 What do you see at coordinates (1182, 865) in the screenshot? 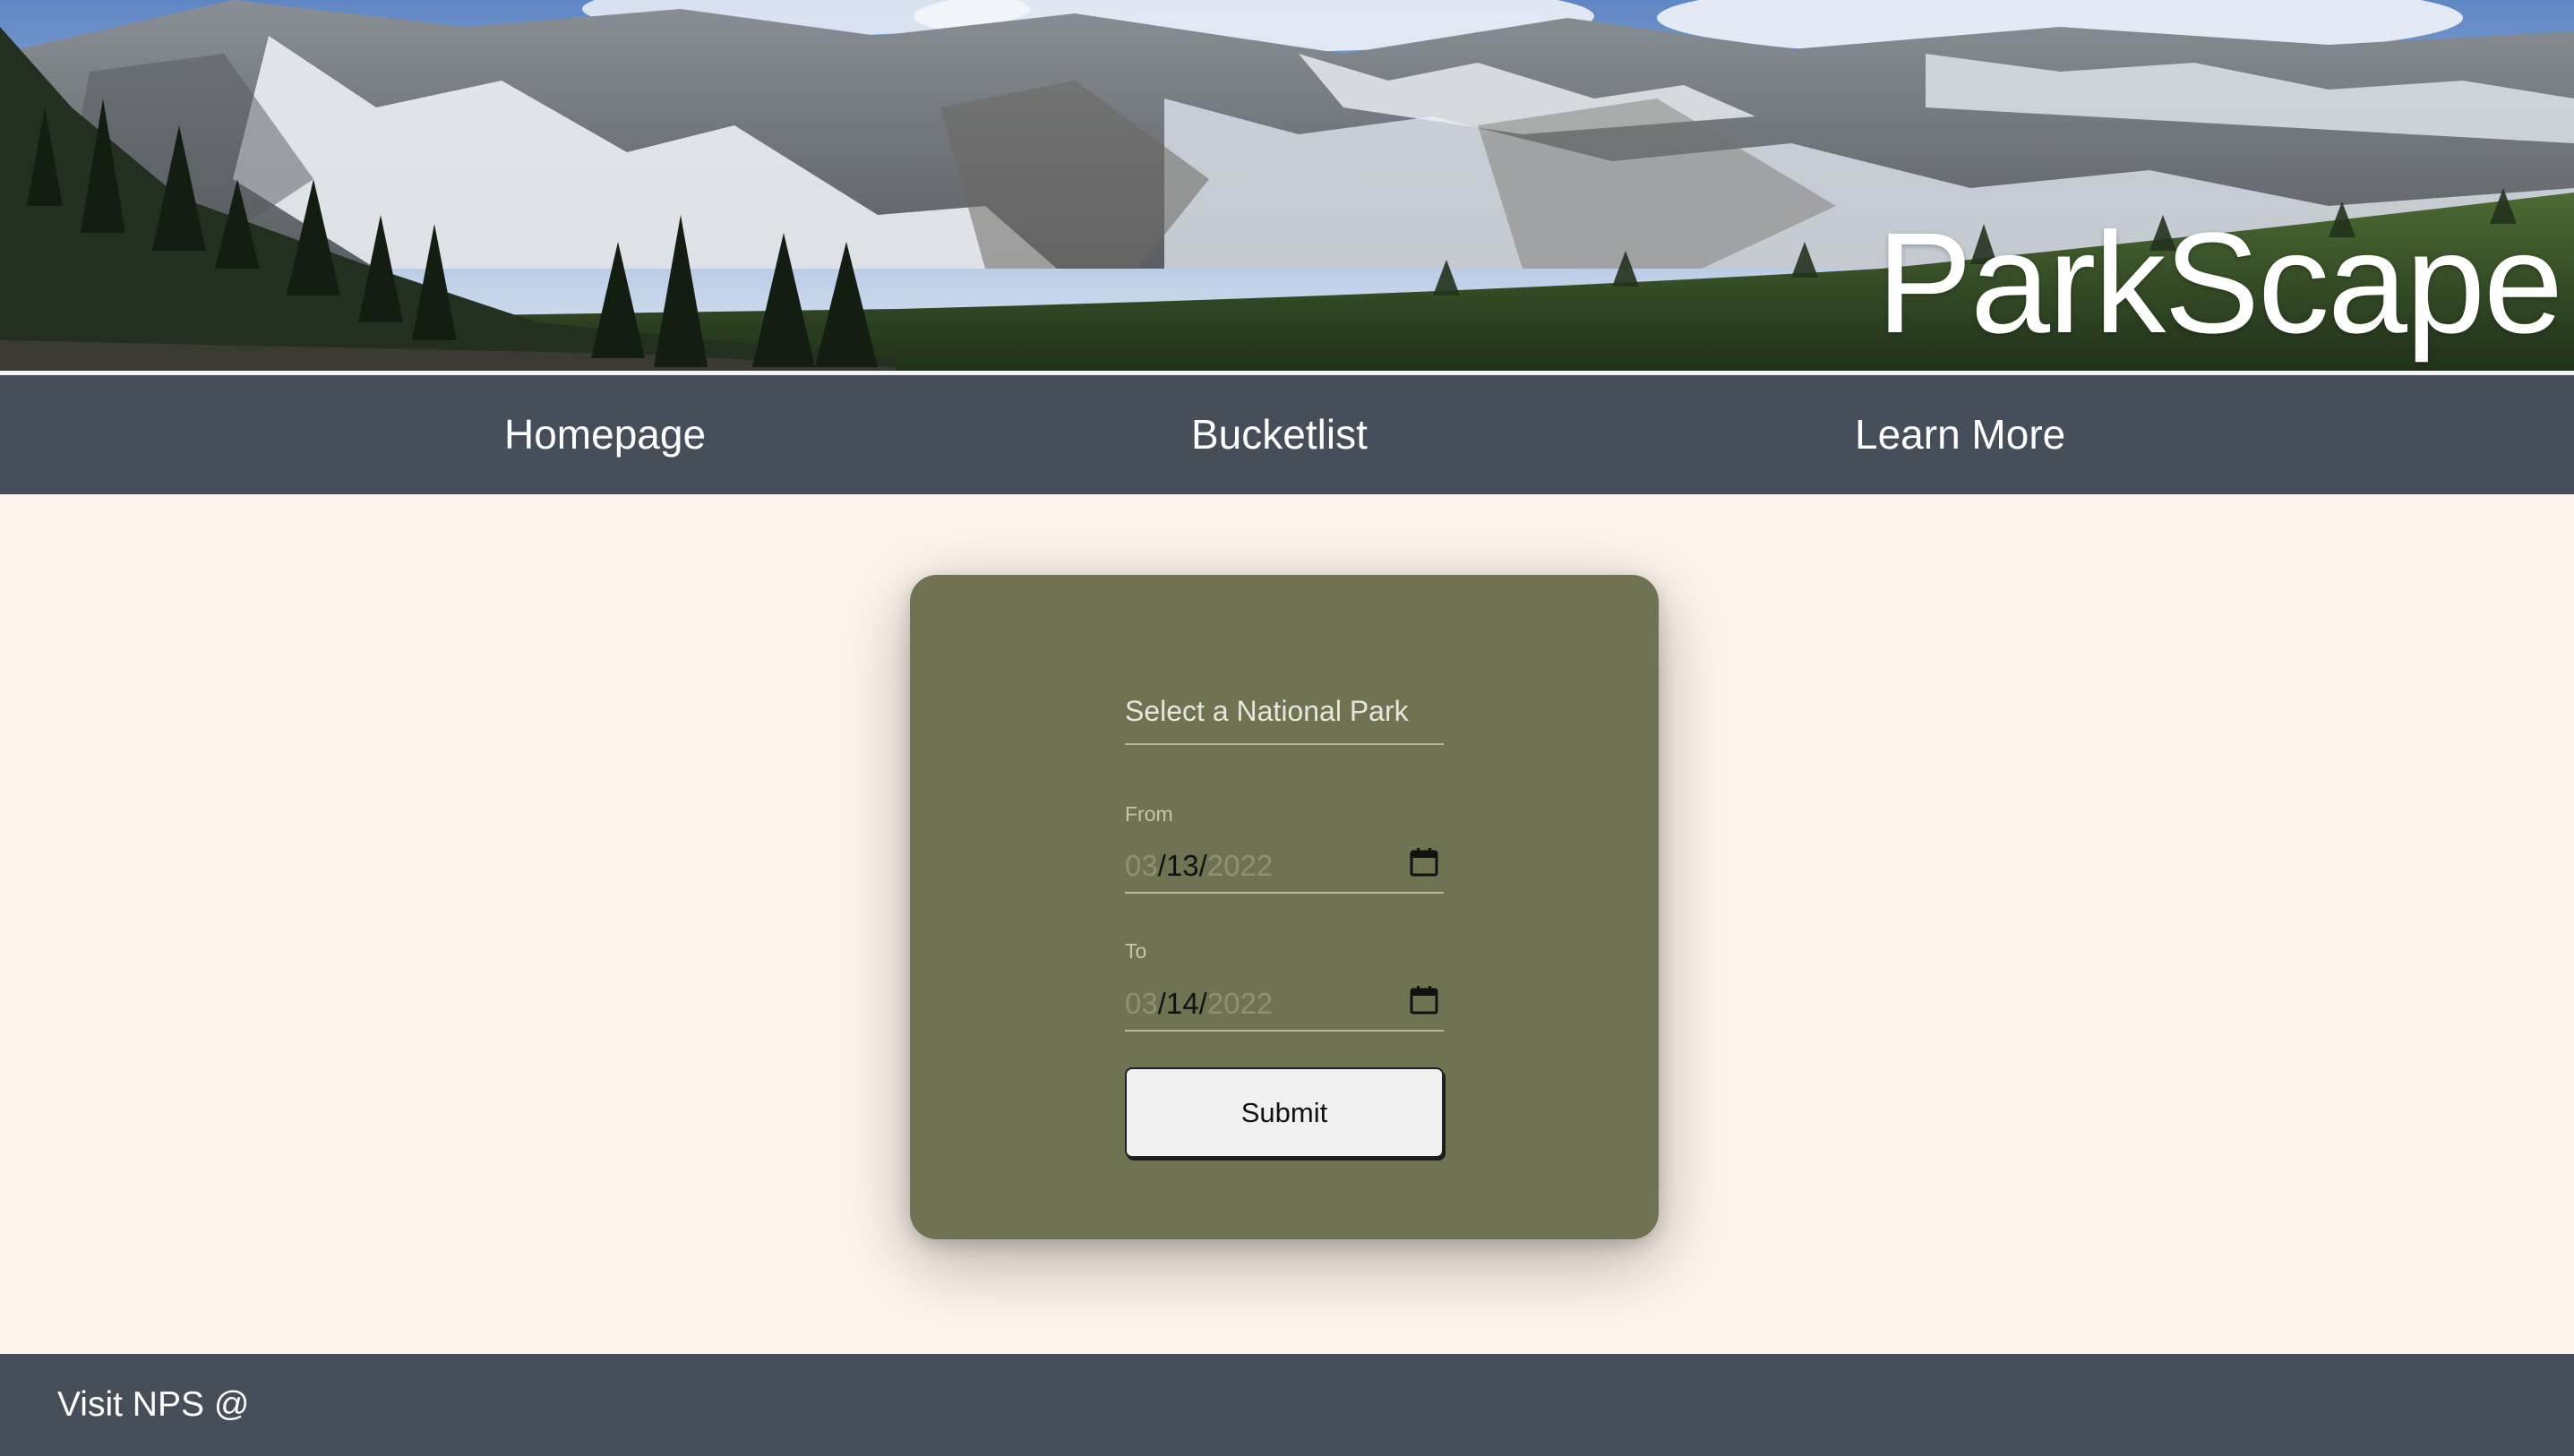
I see `from-day-segment: 13` at bounding box center [1182, 865].